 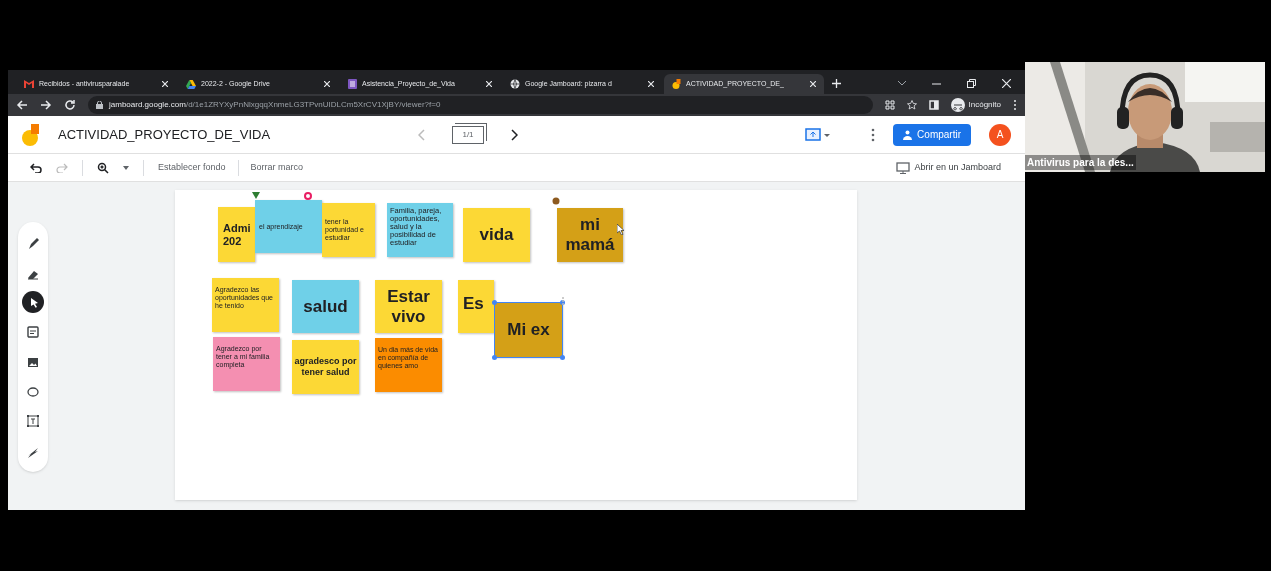 I want to click on share-button: Compartir, so click(x=932, y=134).